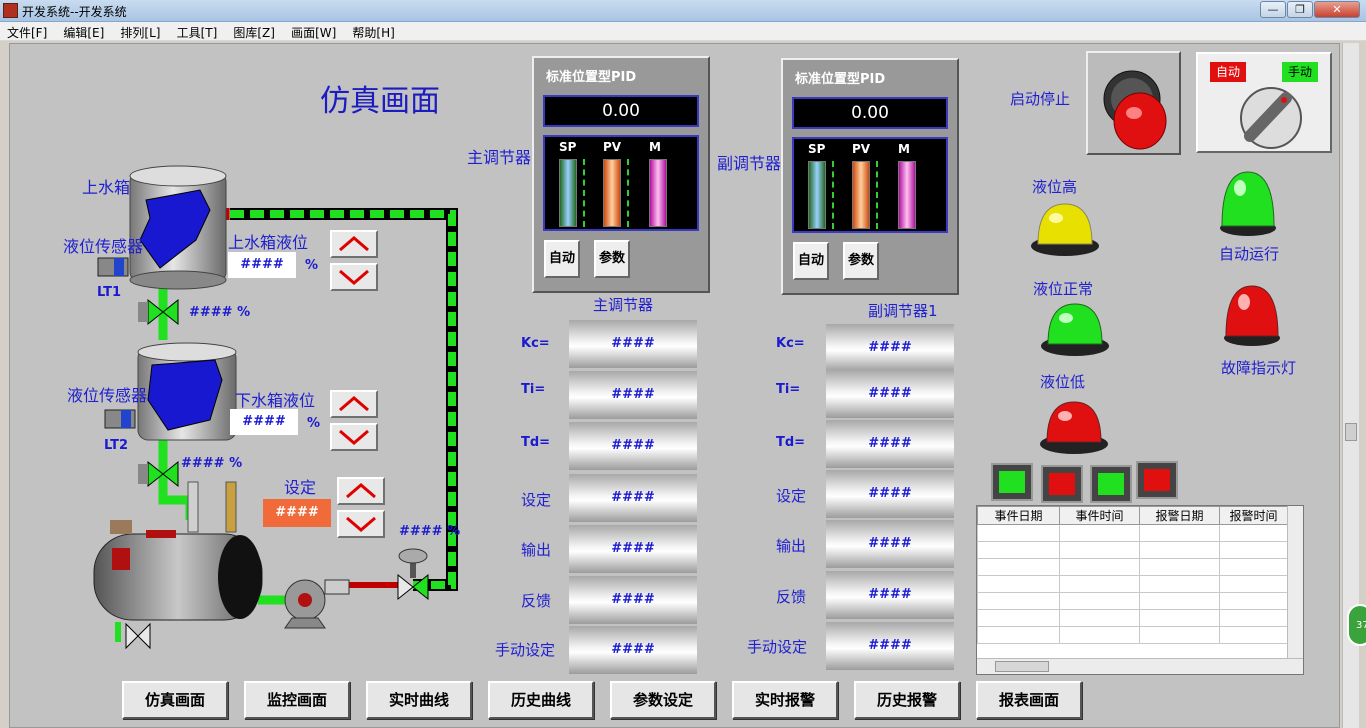 The image size is (1366, 728). I want to click on lower-level-down-button, so click(354, 437).